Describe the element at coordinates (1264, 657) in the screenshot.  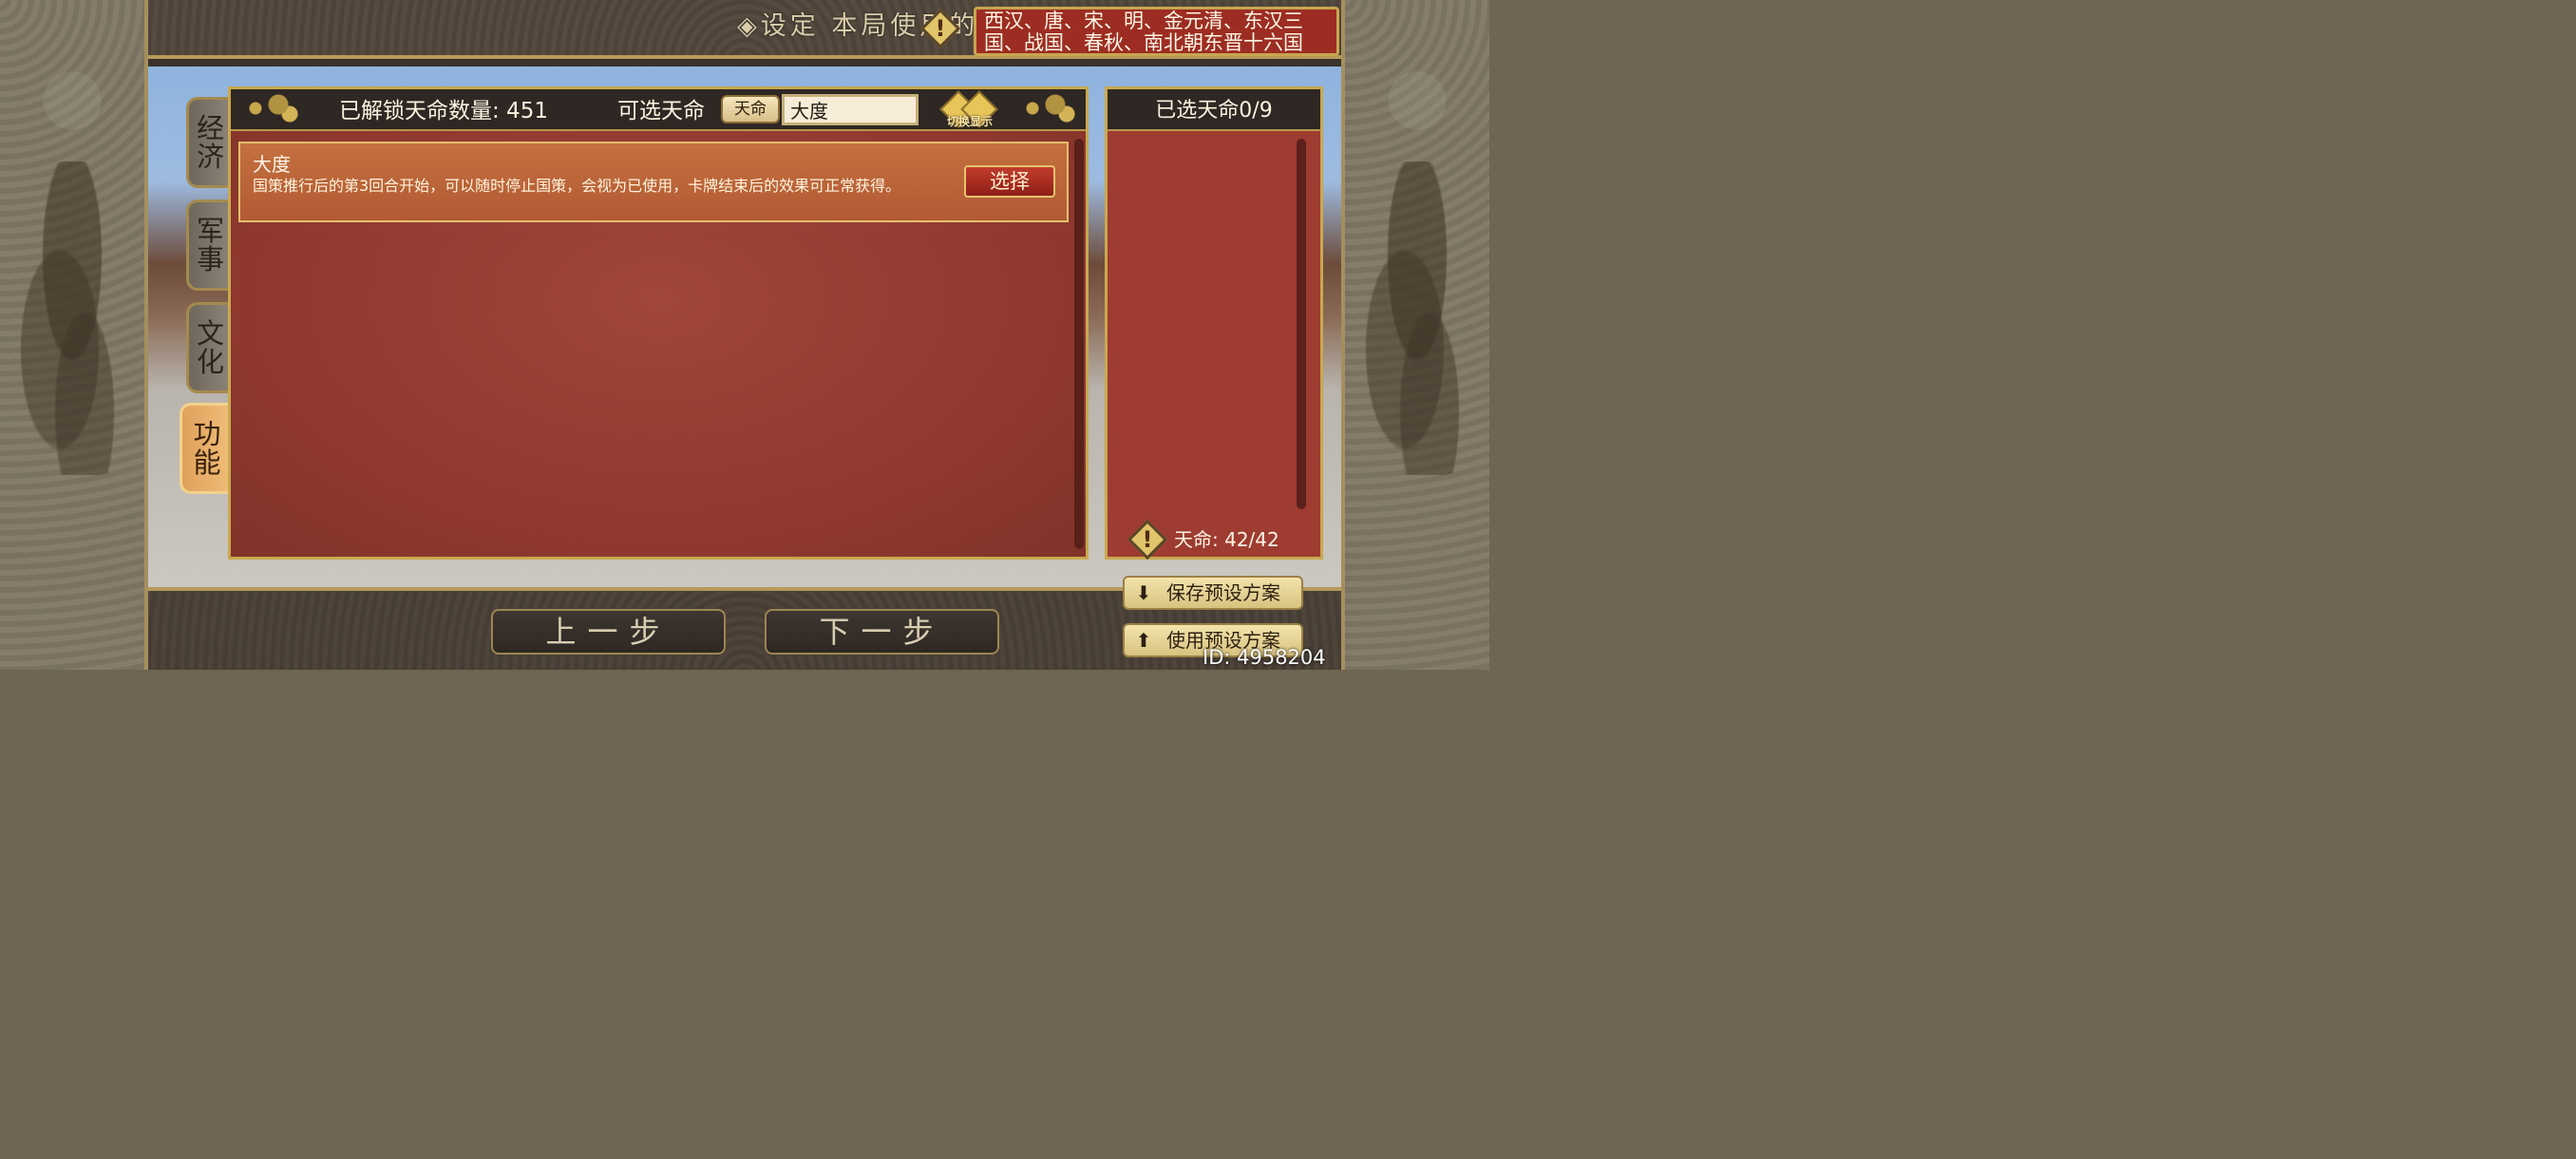
I see `user-id: ID: 4958204` at that location.